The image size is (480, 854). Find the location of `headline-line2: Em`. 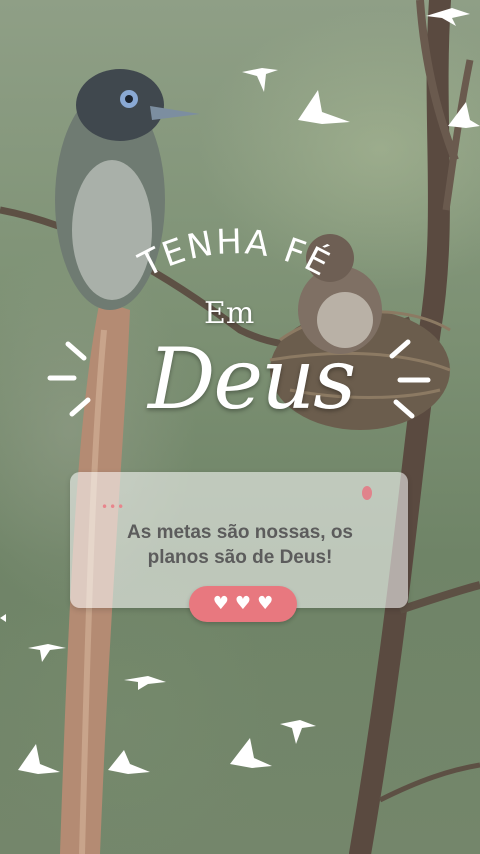

headline-line2: Em is located at coordinates (229, 313).